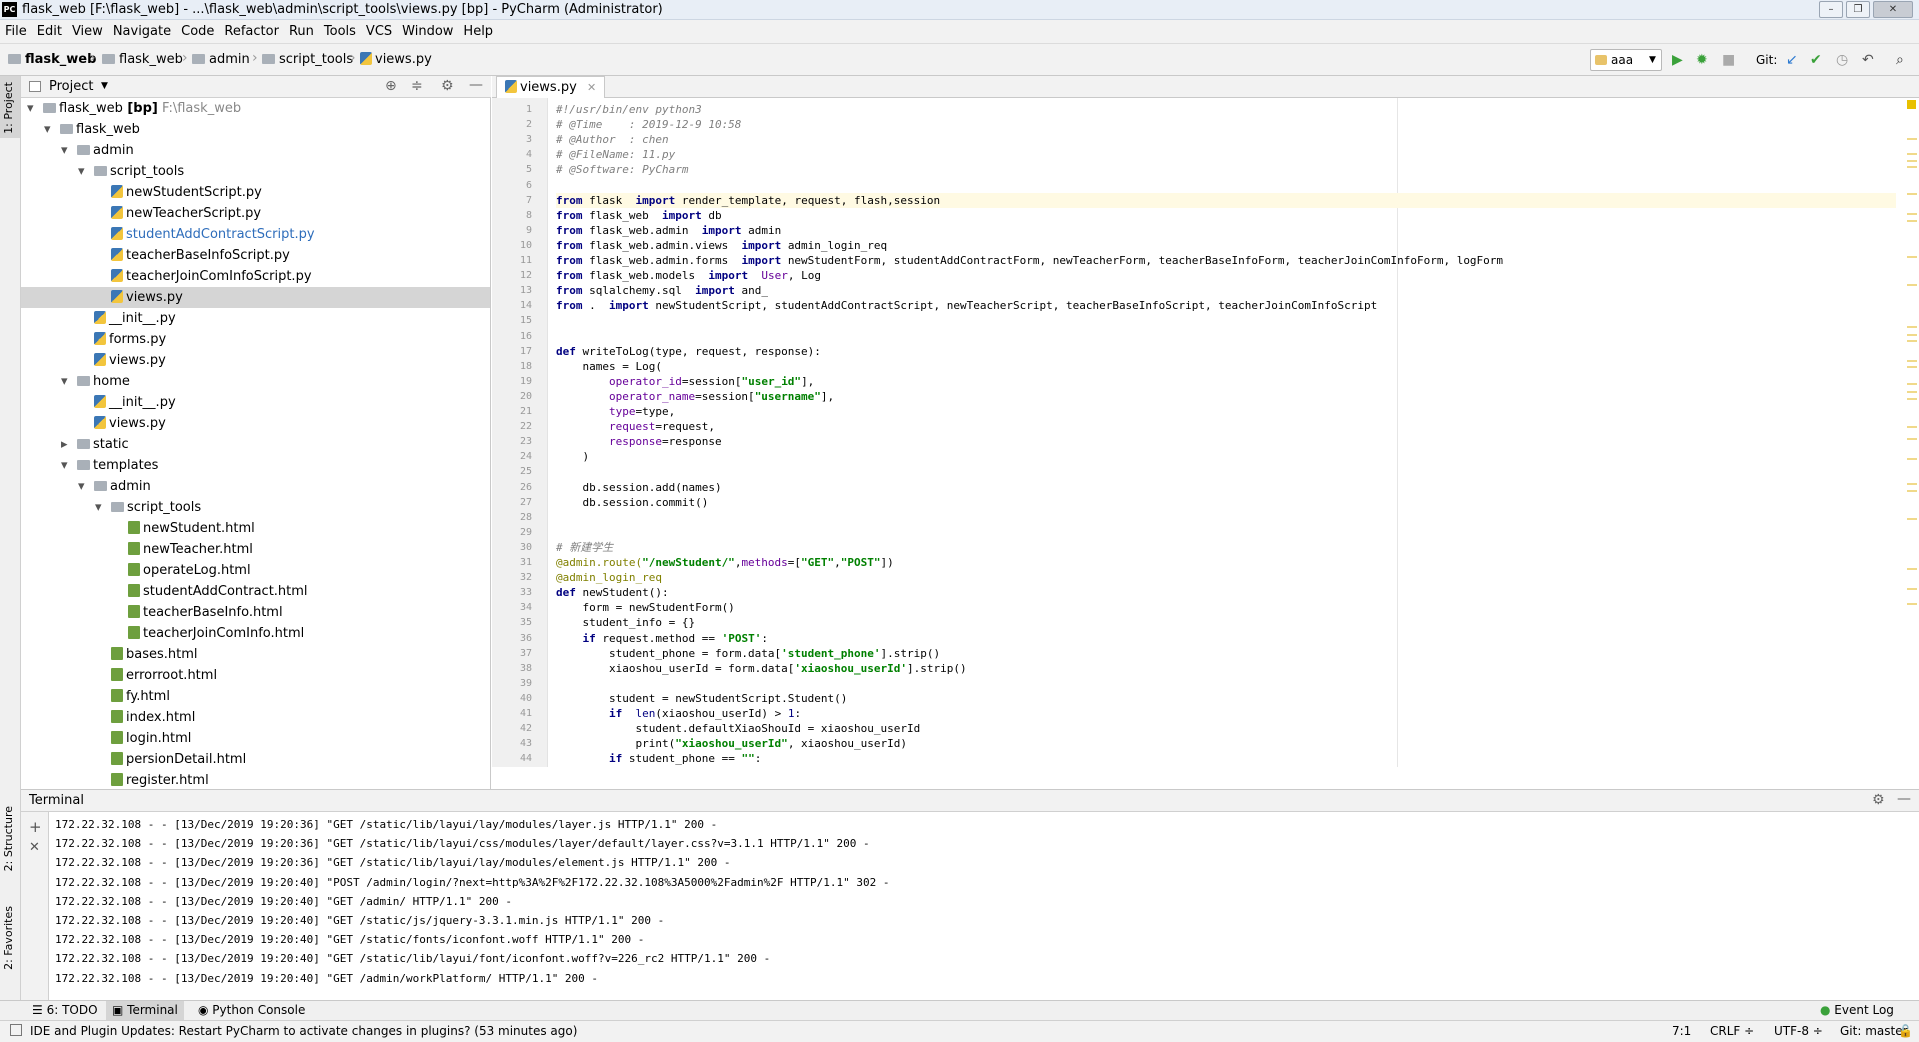 The image size is (1919, 1042). I want to click on git-rollback-icon: ↶, so click(1868, 60).